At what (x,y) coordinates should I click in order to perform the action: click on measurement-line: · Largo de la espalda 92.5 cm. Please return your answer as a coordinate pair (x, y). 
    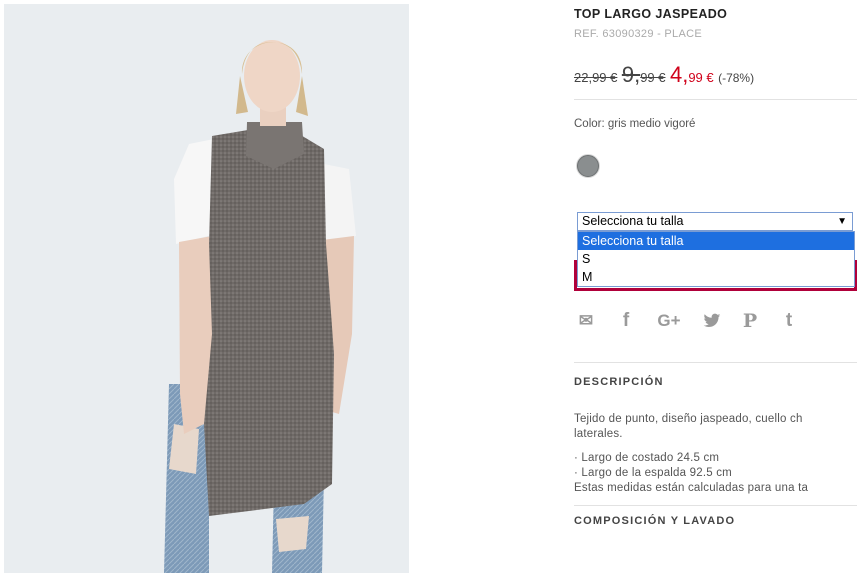
    Looking at the image, I should click on (653, 473).